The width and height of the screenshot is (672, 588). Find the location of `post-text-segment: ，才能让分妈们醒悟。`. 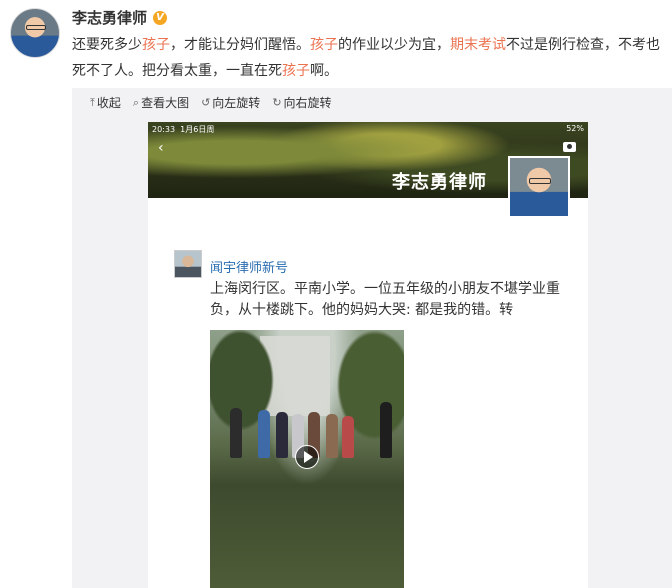

post-text-segment: ，才能让分妈们醒悟。 is located at coordinates (240, 45).